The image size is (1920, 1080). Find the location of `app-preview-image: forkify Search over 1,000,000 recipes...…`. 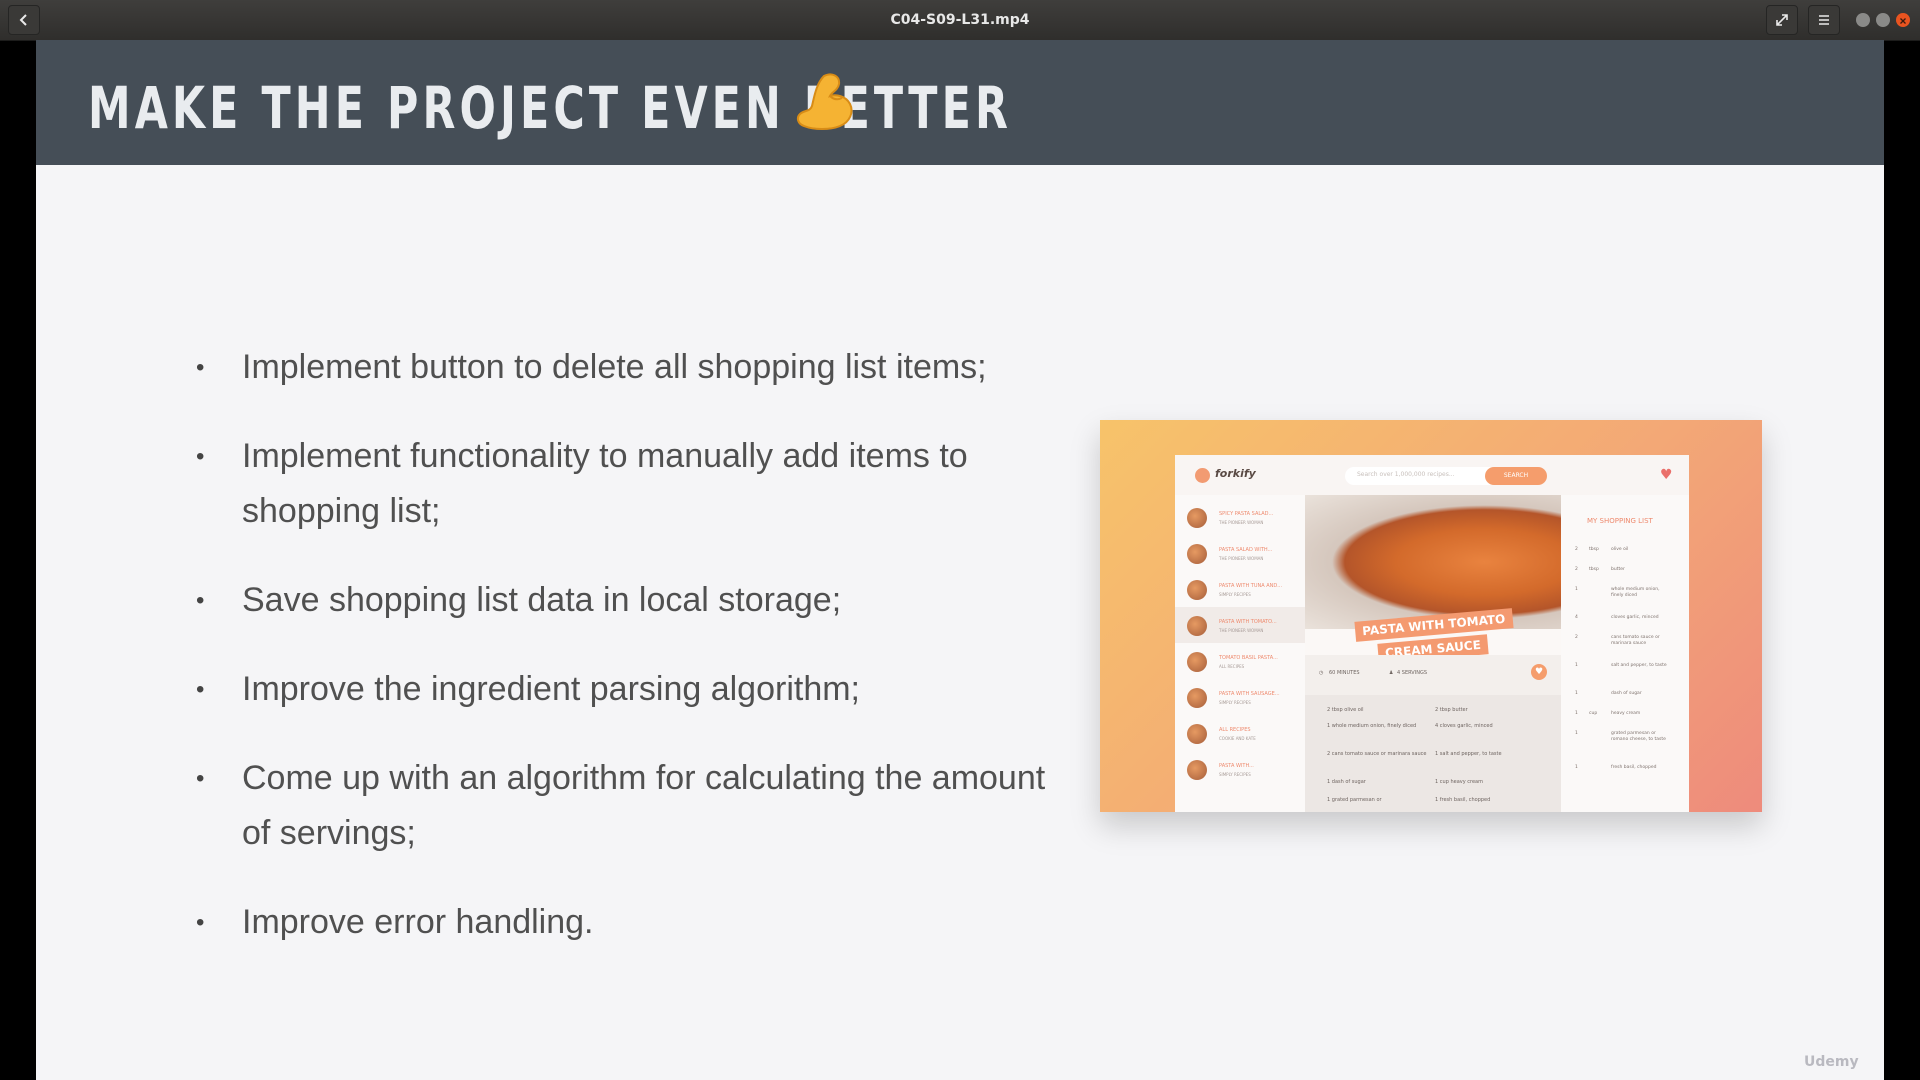

app-preview-image: forkify Search over 1,000,000 recipes...… is located at coordinates (1431, 616).